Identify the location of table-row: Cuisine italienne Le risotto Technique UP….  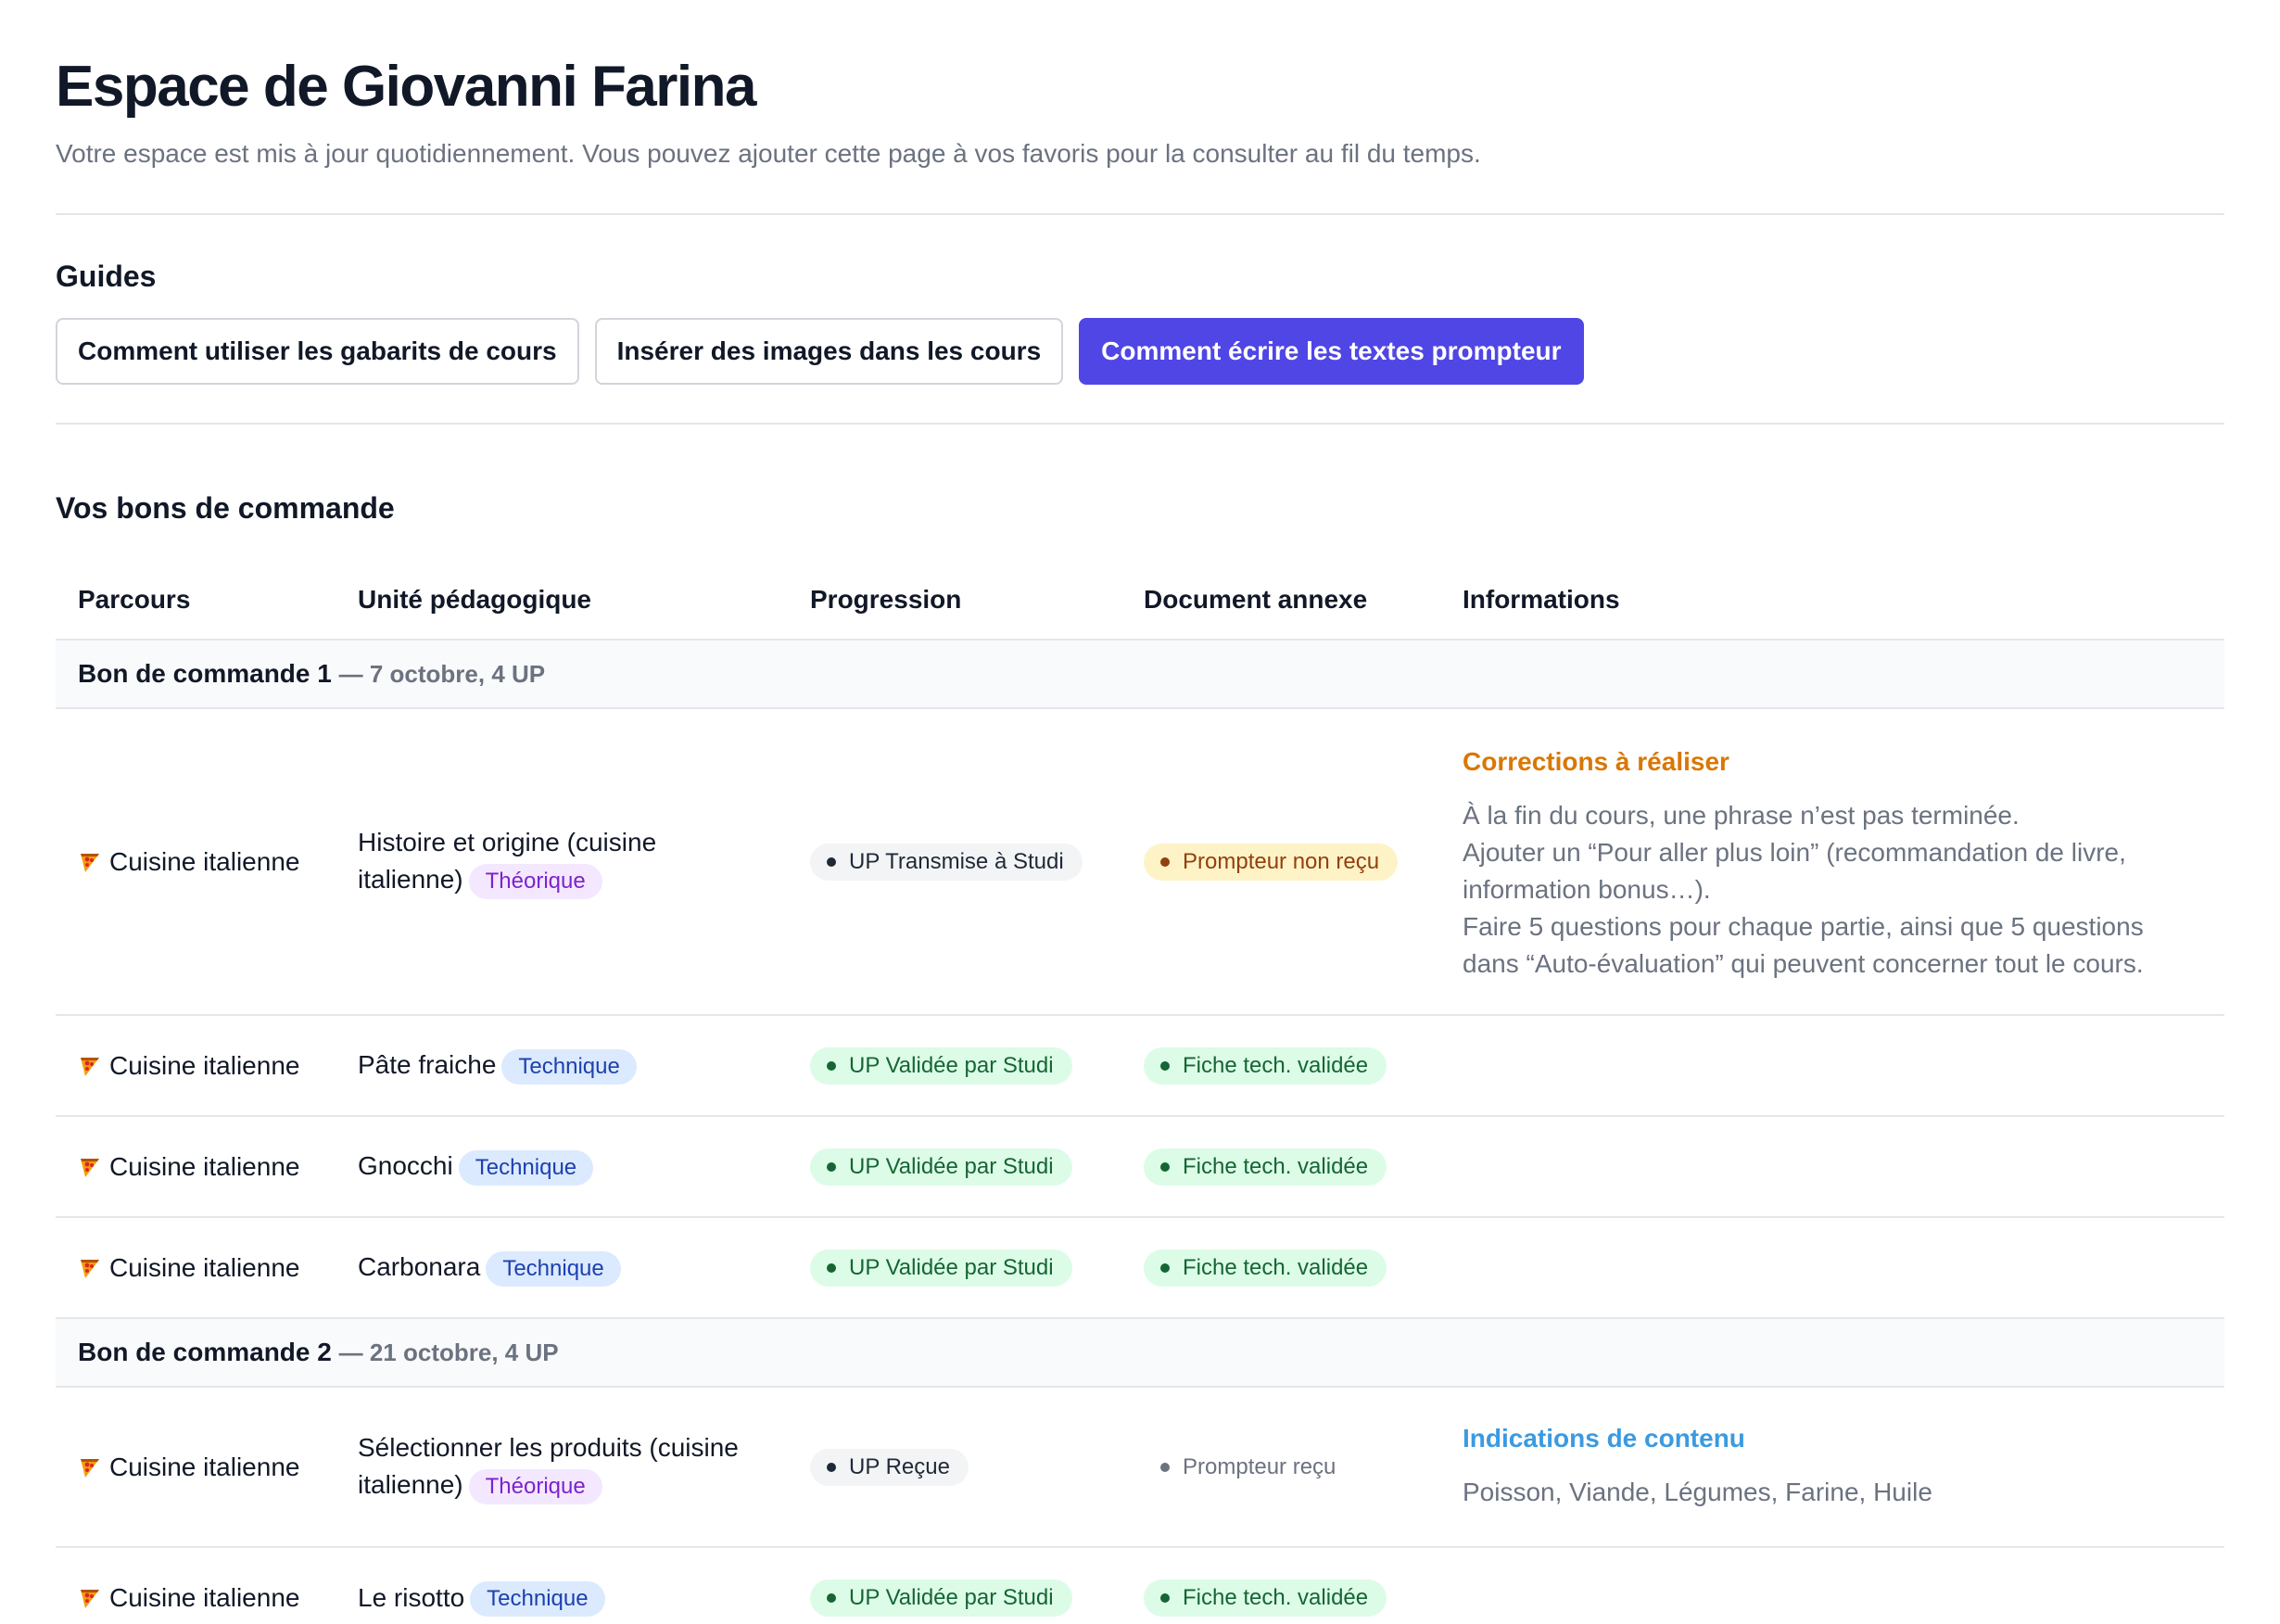
(1140, 1585).